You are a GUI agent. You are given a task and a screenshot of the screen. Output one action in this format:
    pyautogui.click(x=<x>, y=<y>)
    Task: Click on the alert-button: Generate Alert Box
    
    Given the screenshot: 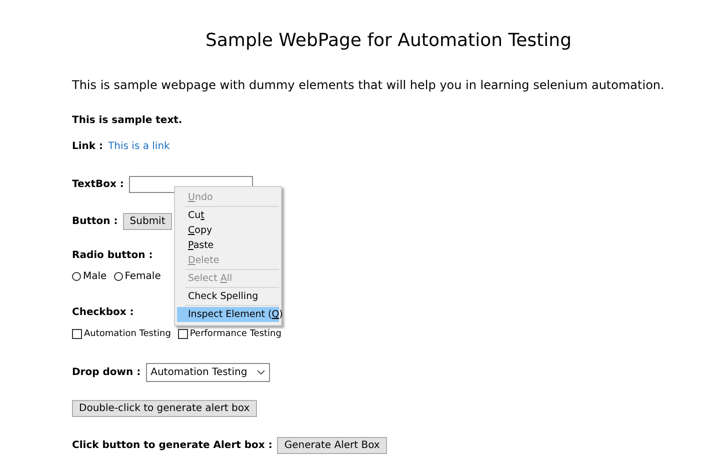 What is the action you would take?
    pyautogui.click(x=332, y=445)
    